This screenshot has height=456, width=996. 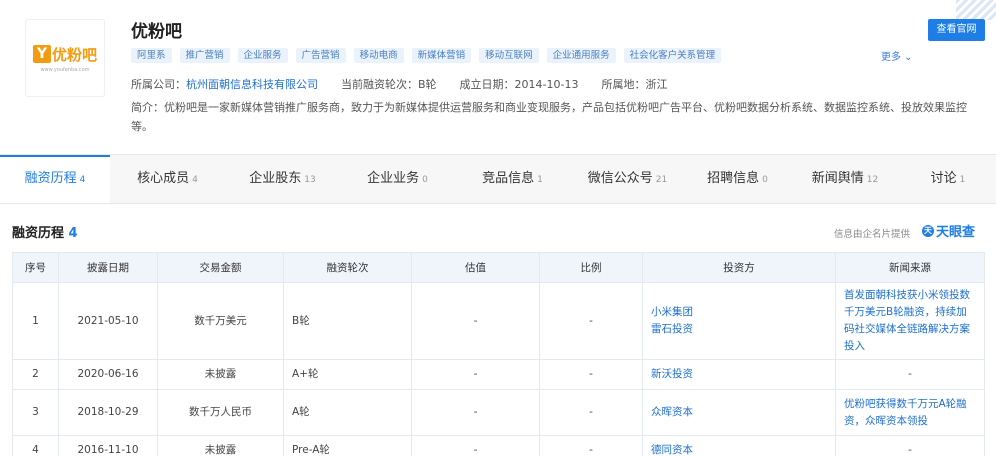 I want to click on cell-investors: 众晖资本, so click(x=739, y=412).